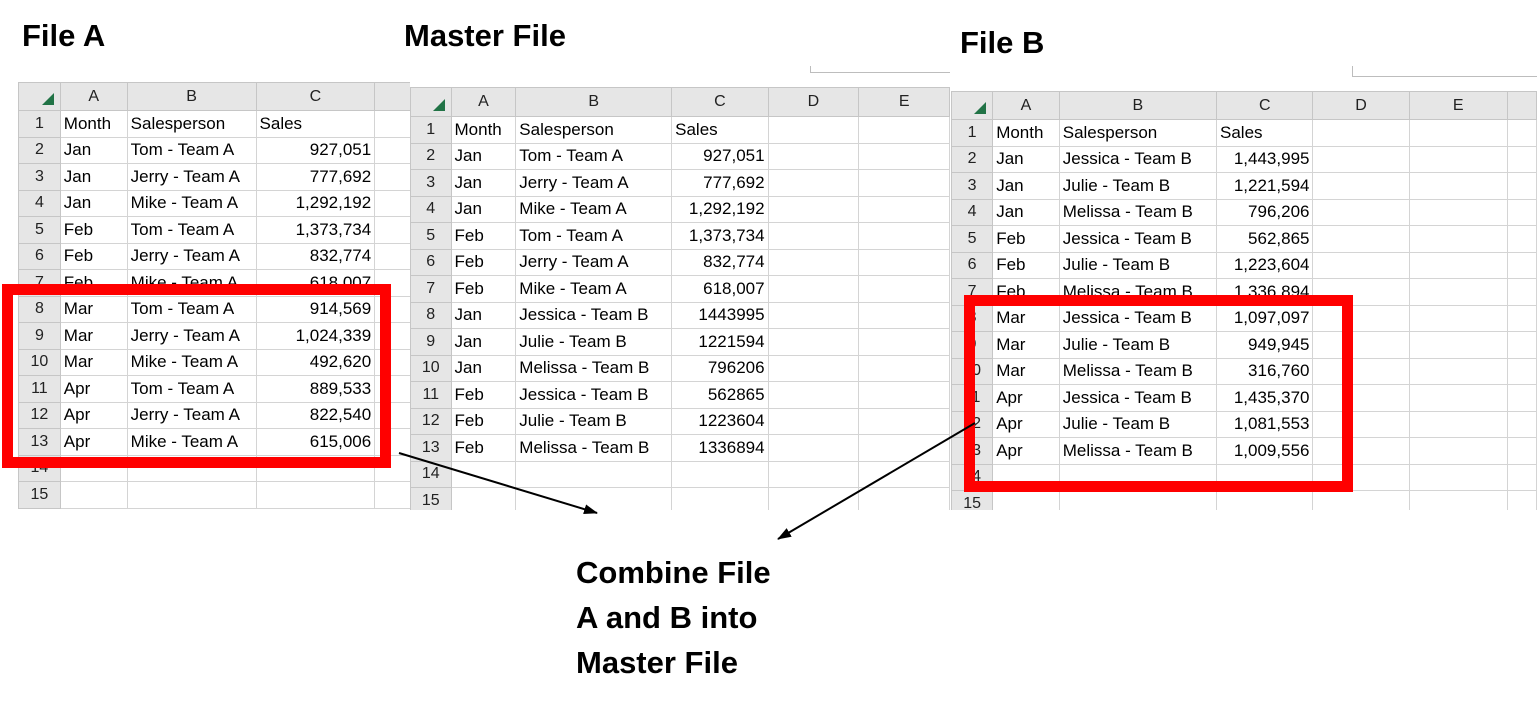  What do you see at coordinates (667, 617) in the screenshot?
I see `instruction-line: A and B into` at bounding box center [667, 617].